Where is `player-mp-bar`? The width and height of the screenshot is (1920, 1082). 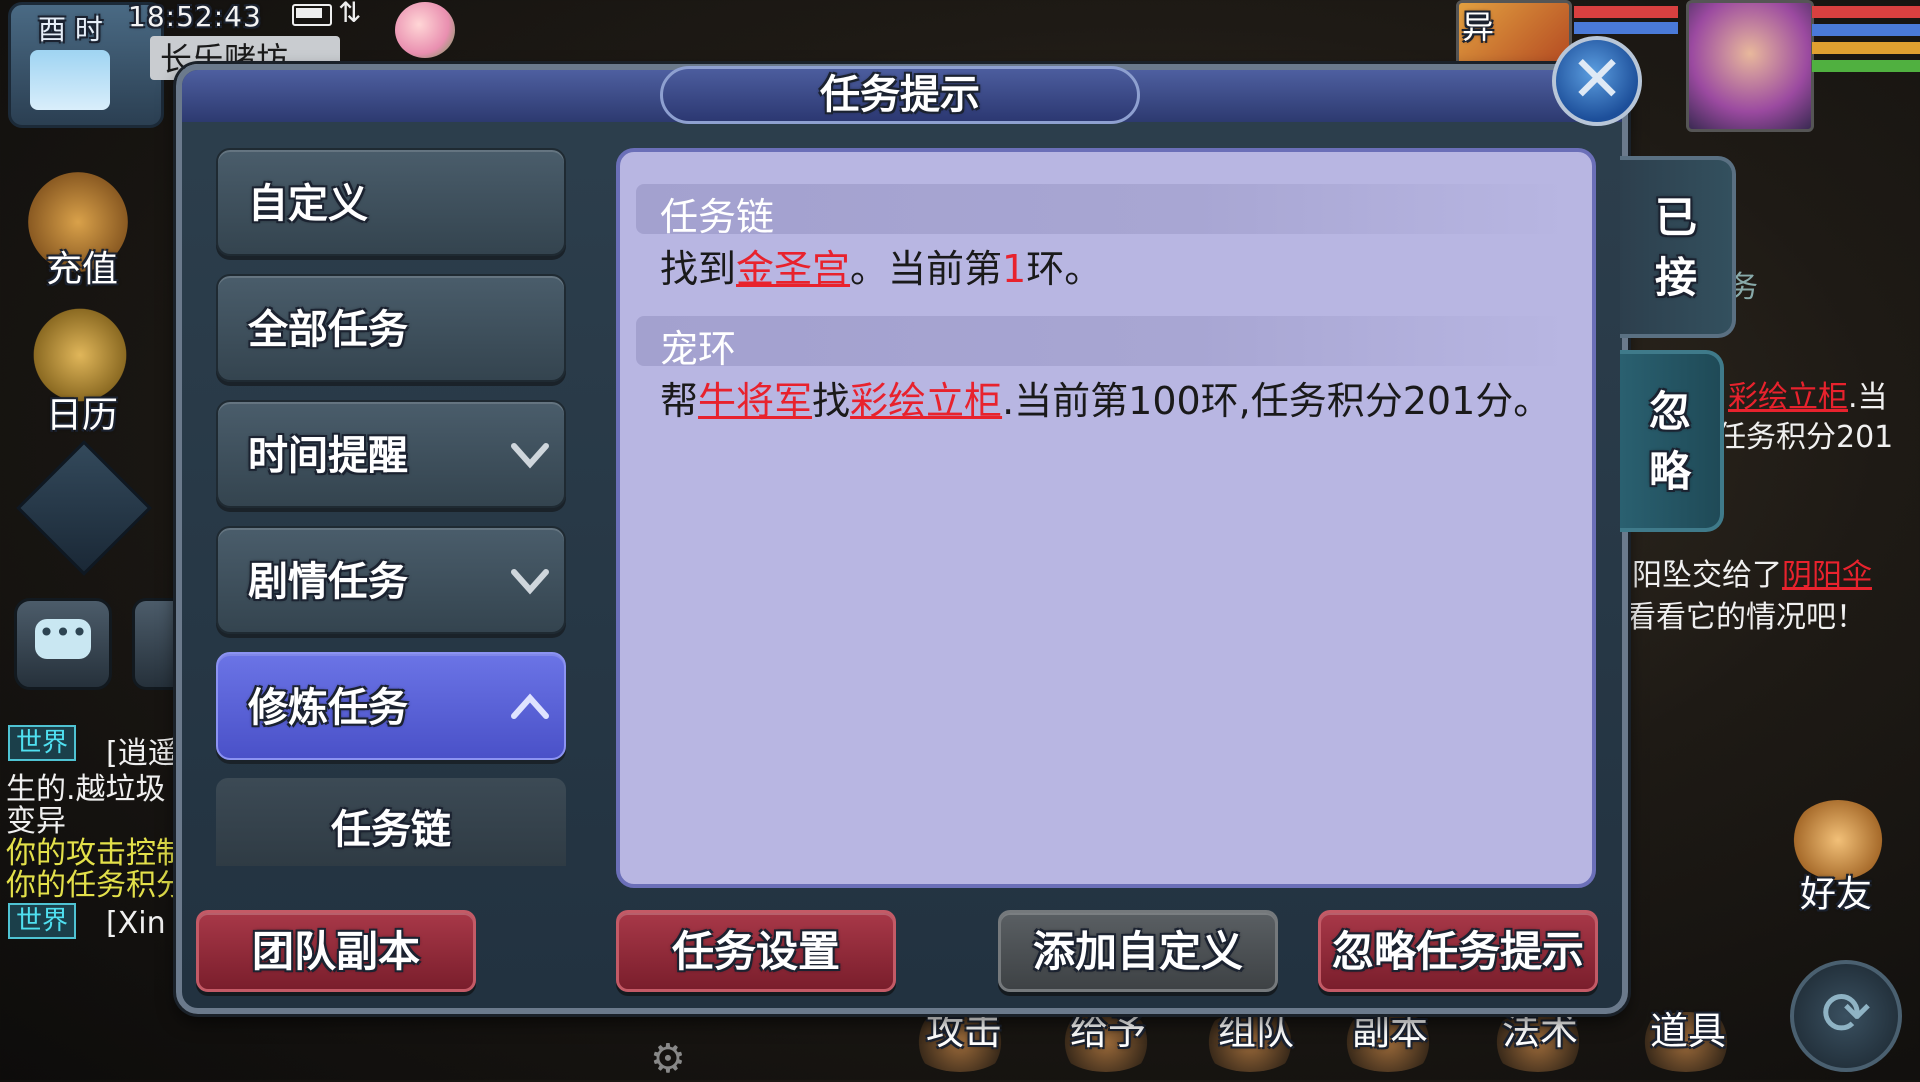
player-mp-bar is located at coordinates (1866, 30).